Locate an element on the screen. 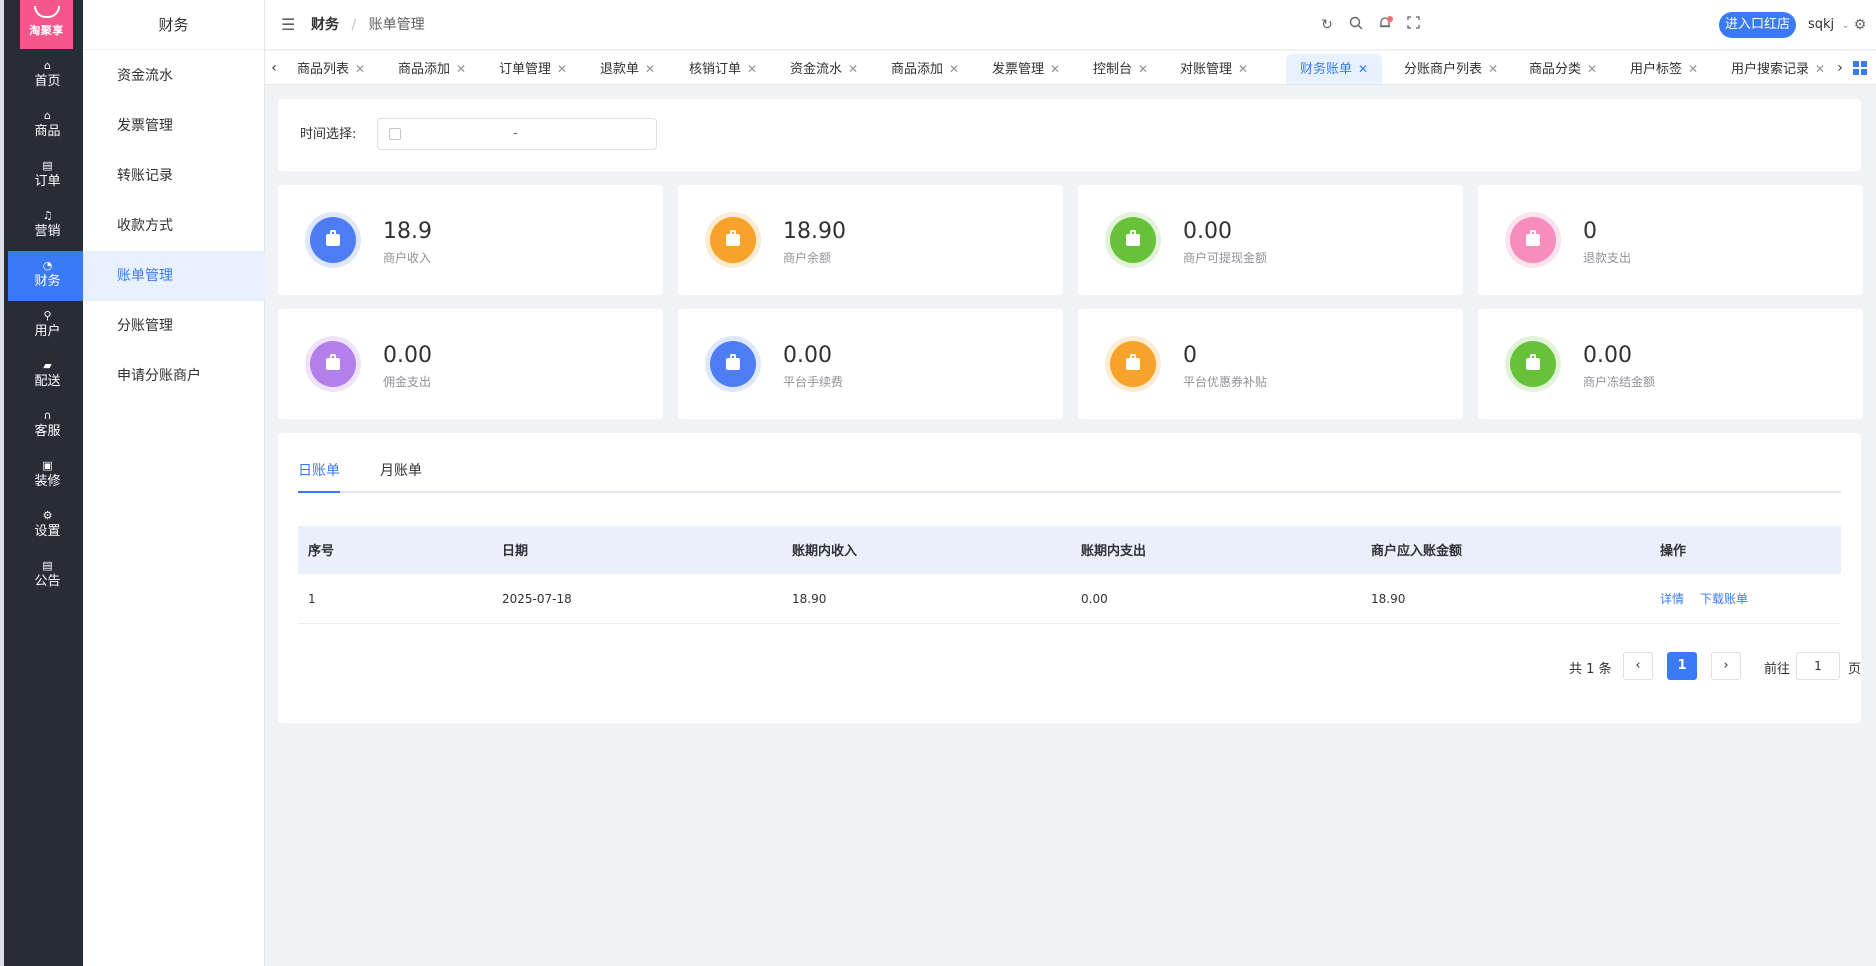  rail-item-label: 订单 is located at coordinates (47, 181).